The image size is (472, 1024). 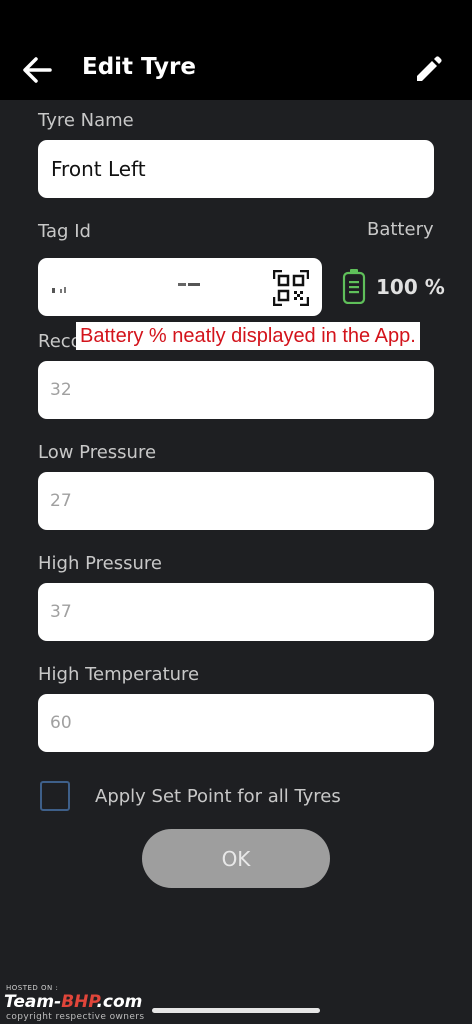 What do you see at coordinates (236, 70) in the screenshot?
I see `app-bar: Edit Tyre` at bounding box center [236, 70].